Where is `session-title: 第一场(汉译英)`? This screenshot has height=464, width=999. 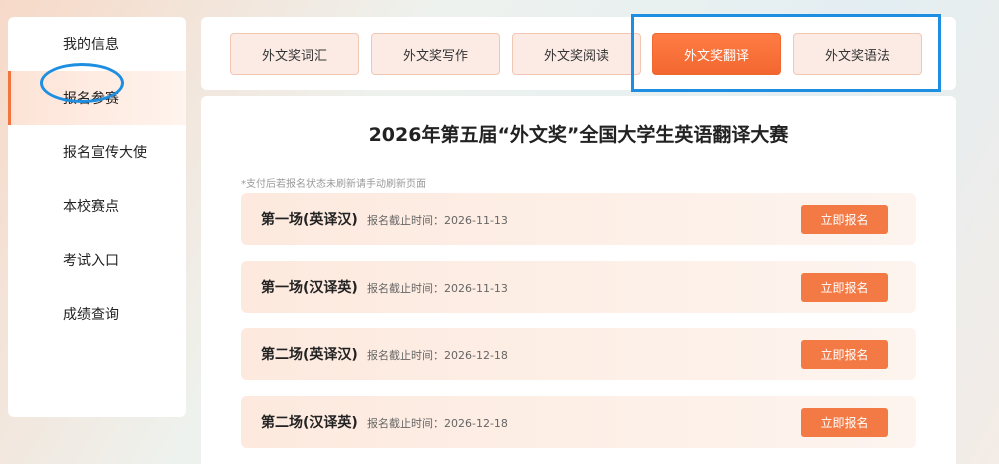 session-title: 第一场(汉译英) is located at coordinates (309, 288).